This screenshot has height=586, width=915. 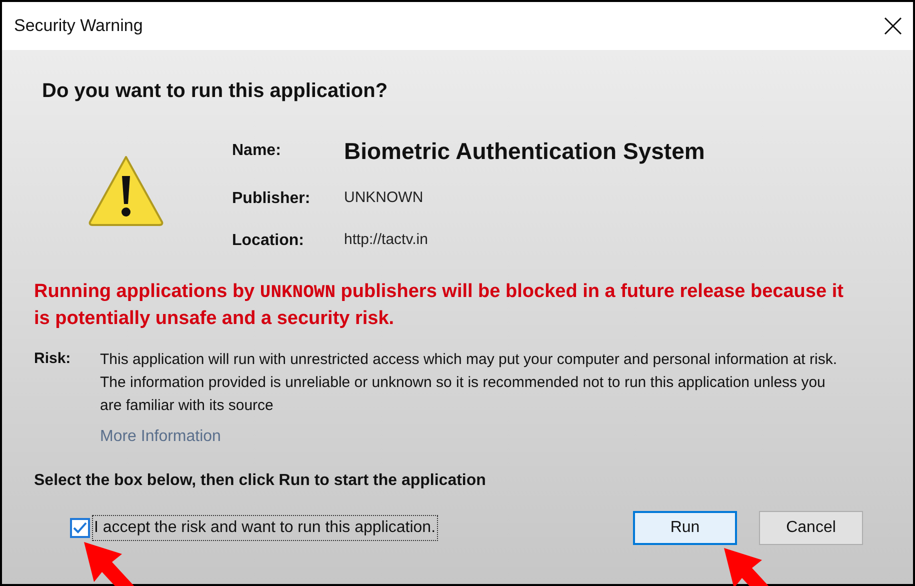 What do you see at coordinates (265, 527) in the screenshot?
I see `accept-label: I accept the risk and want to run this application.` at bounding box center [265, 527].